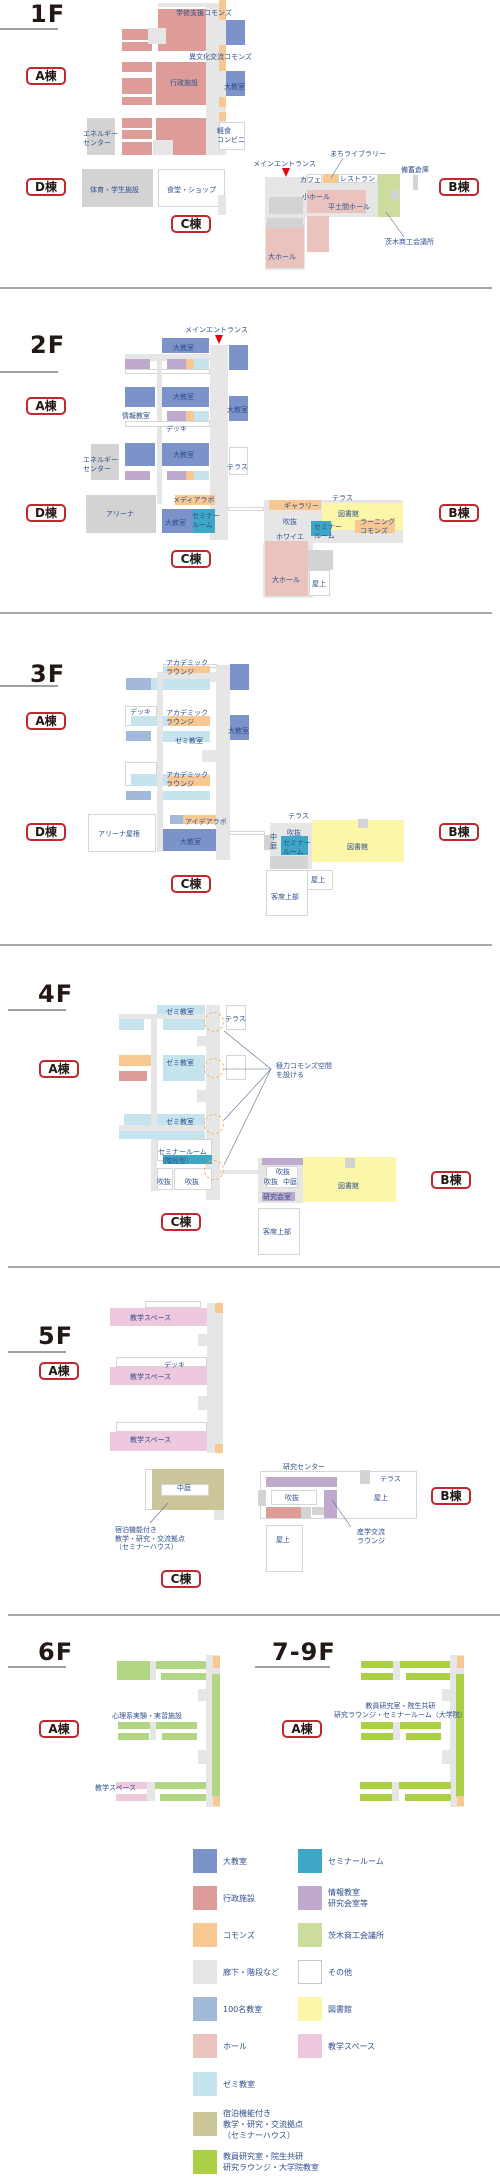 The width and height of the screenshot is (500, 2179). Describe the element at coordinates (239, 1935) in the screenshot. I see `legend-label: コモンズ` at that location.